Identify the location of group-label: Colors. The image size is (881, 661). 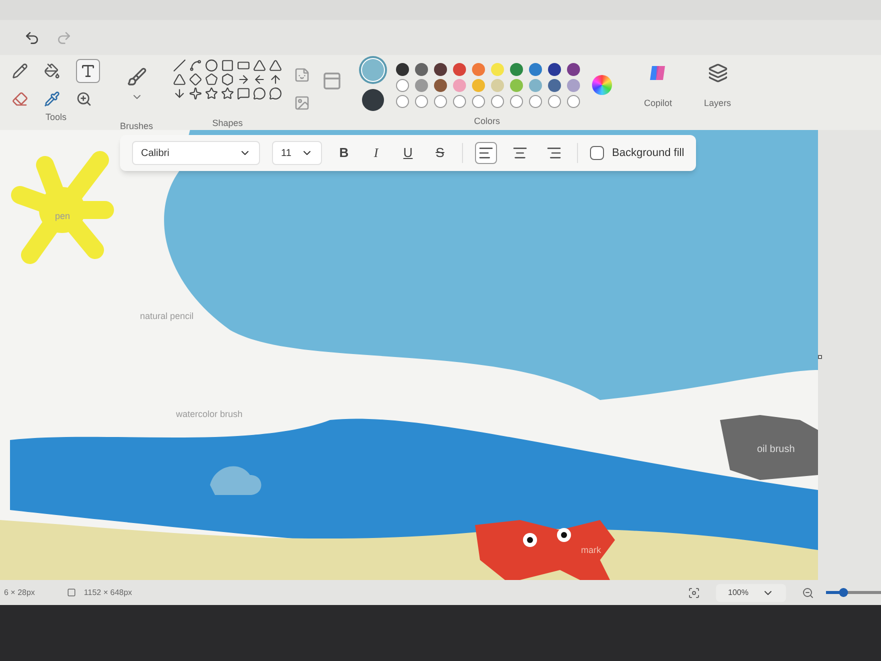
(487, 121).